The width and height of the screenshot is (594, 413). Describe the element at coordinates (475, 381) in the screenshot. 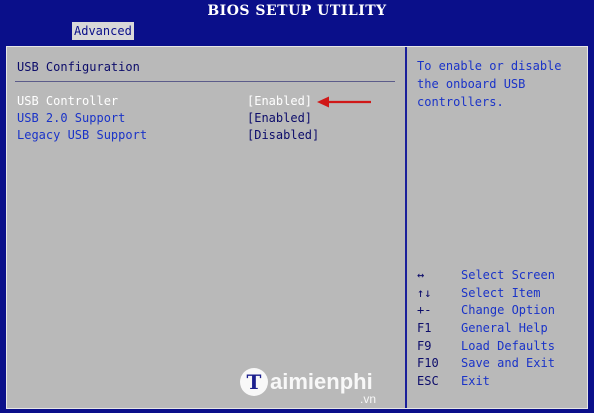

I see `key-description: Exit` at that location.